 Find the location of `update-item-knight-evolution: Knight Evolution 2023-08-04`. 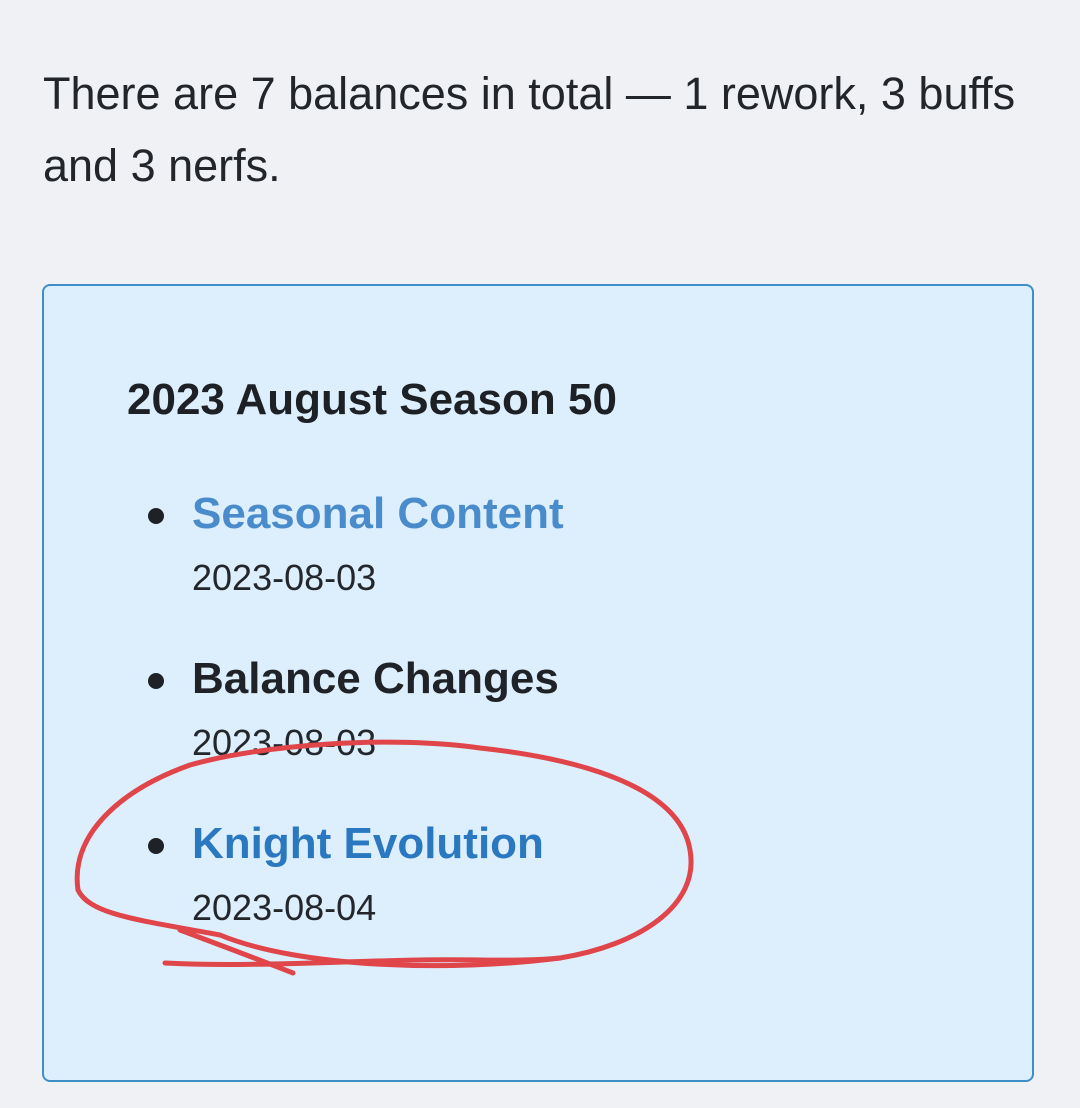

update-item-knight-evolution: Knight Evolution 2023-08-04 is located at coordinates (498, 874).